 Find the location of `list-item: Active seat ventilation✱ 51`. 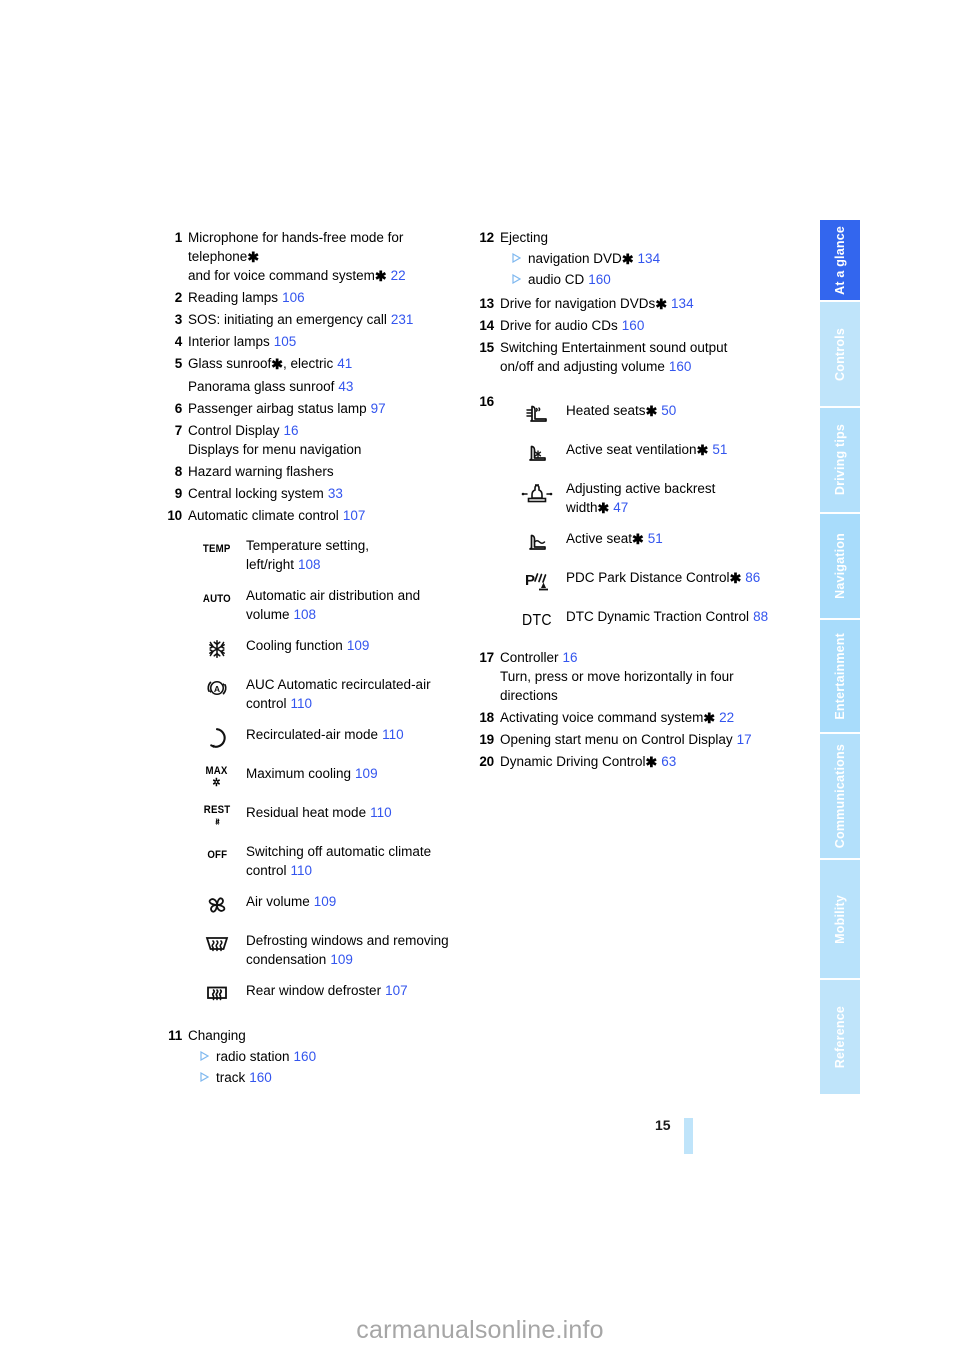

list-item: Active seat ventilation✱ 51 is located at coordinates (653, 452).